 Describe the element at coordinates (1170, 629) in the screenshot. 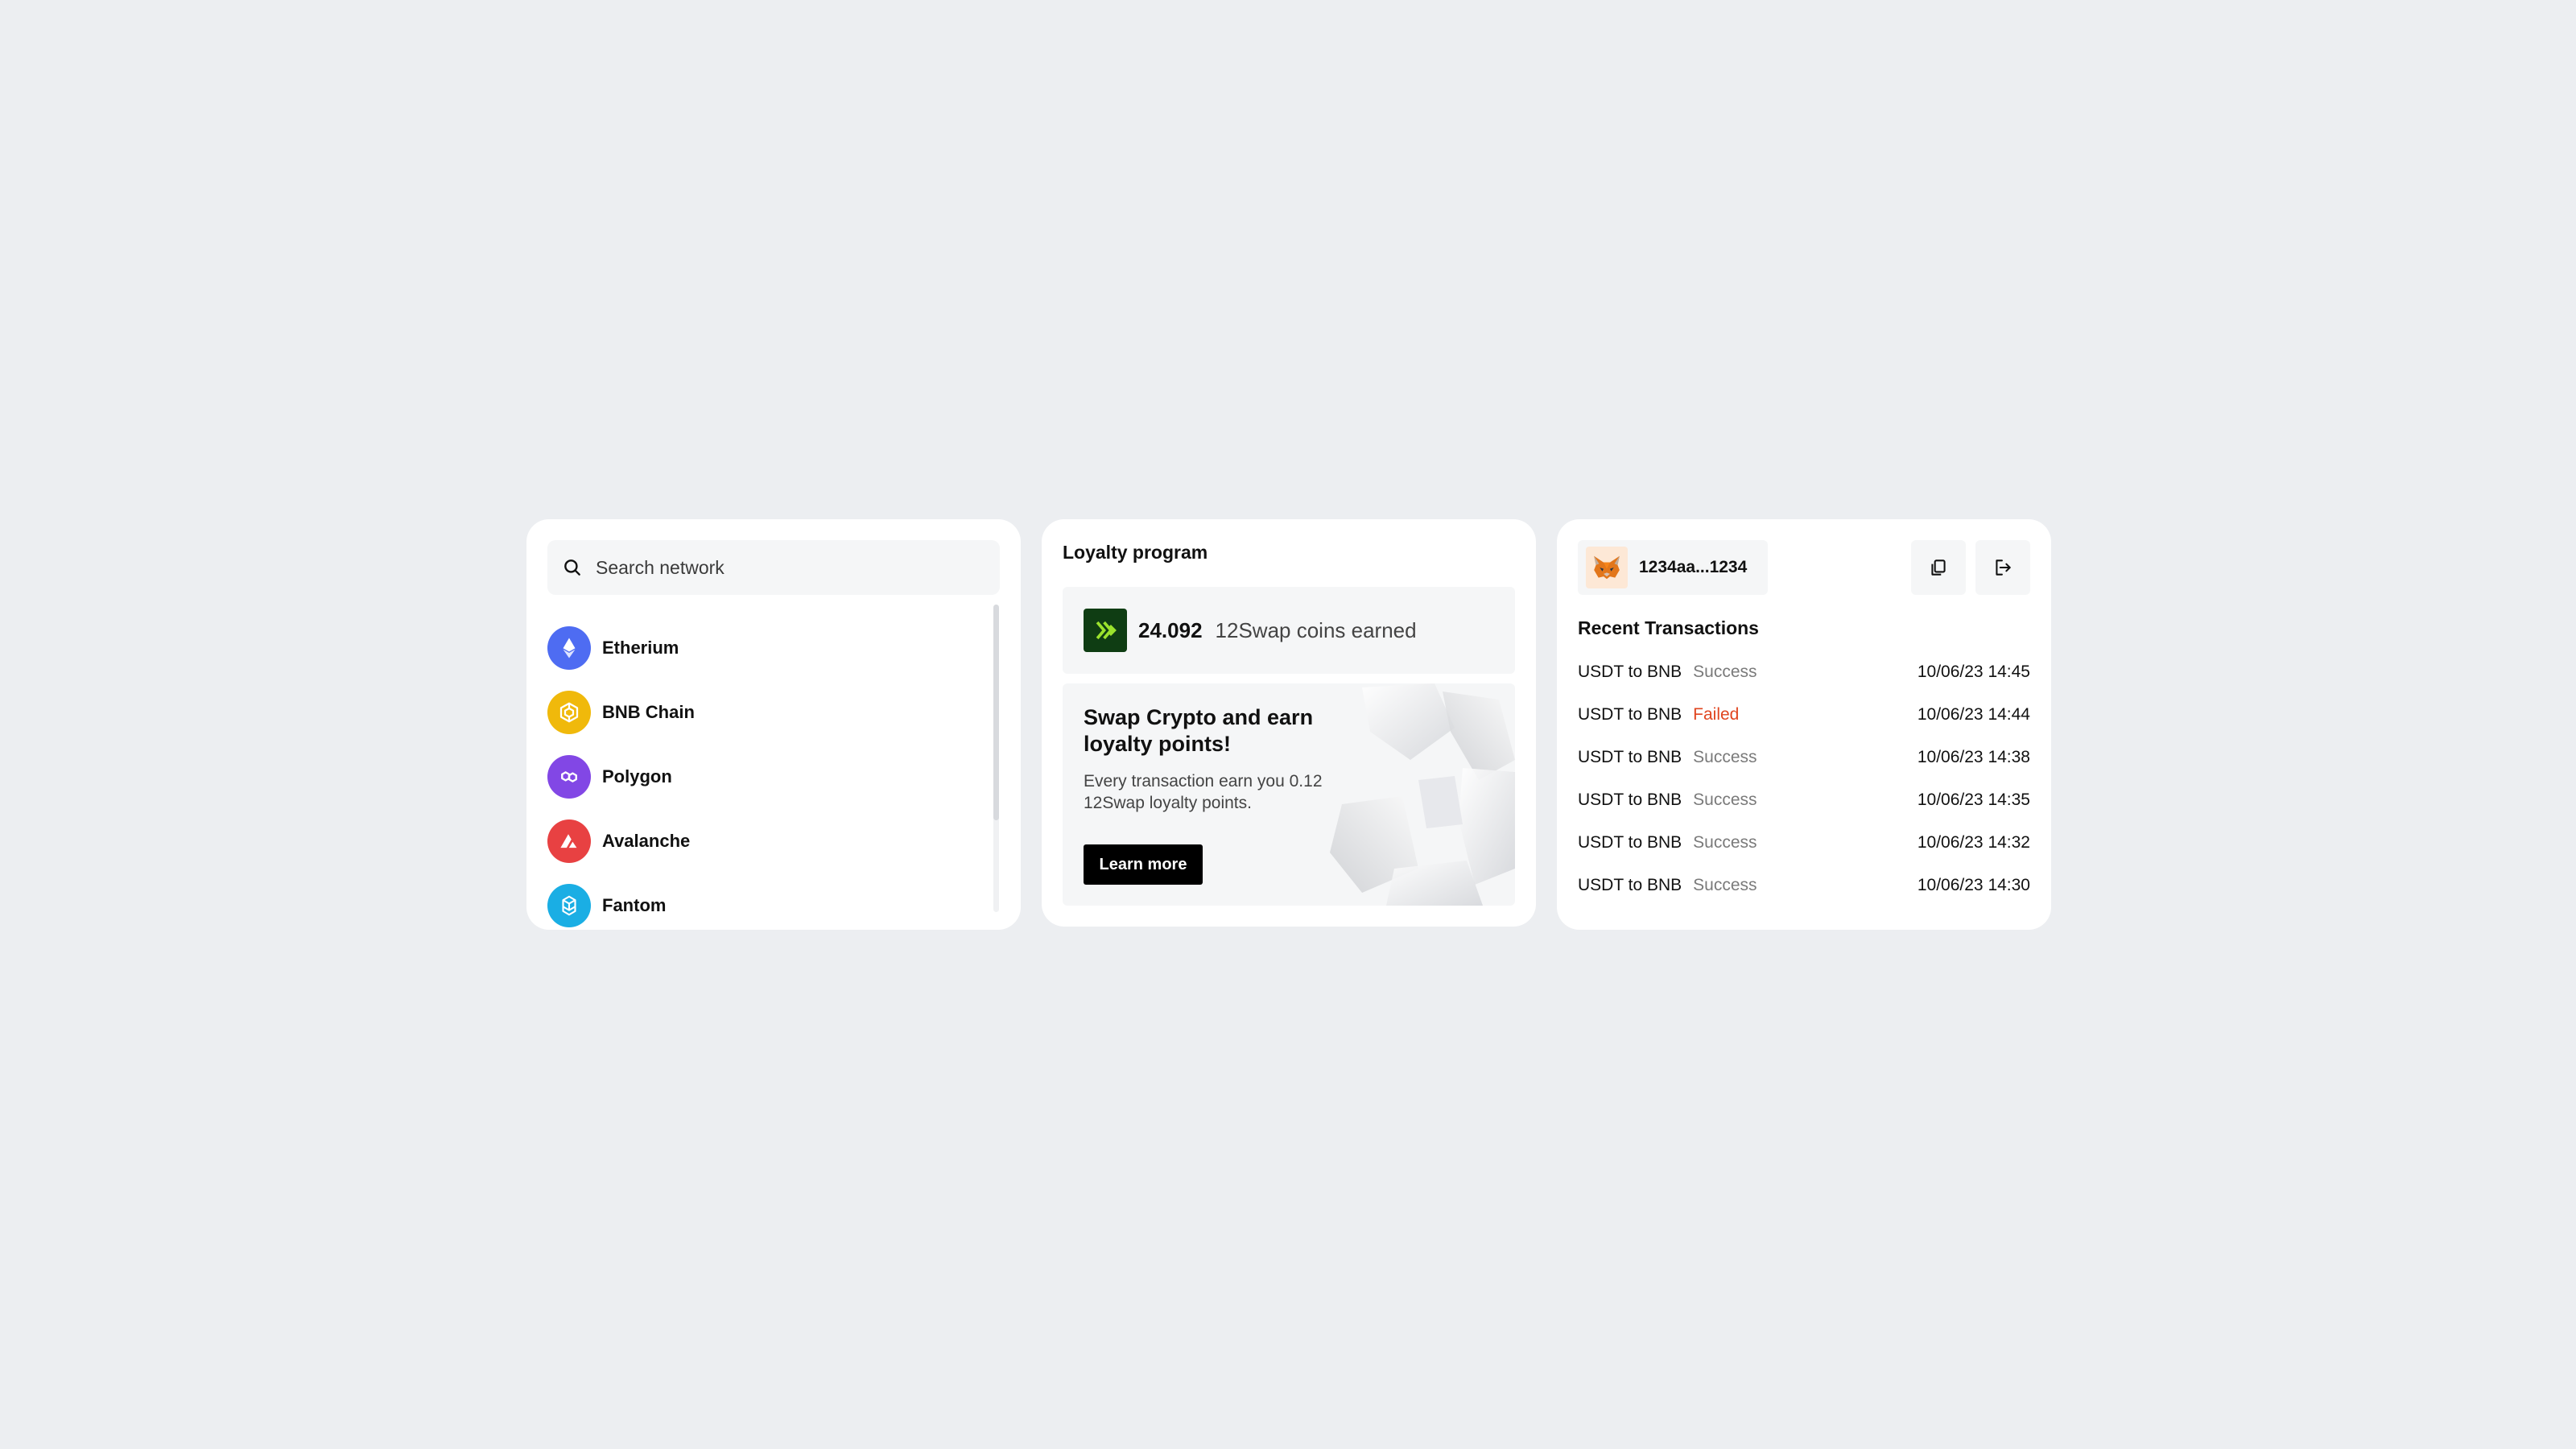

I see `coins-amount: 24.092` at that location.